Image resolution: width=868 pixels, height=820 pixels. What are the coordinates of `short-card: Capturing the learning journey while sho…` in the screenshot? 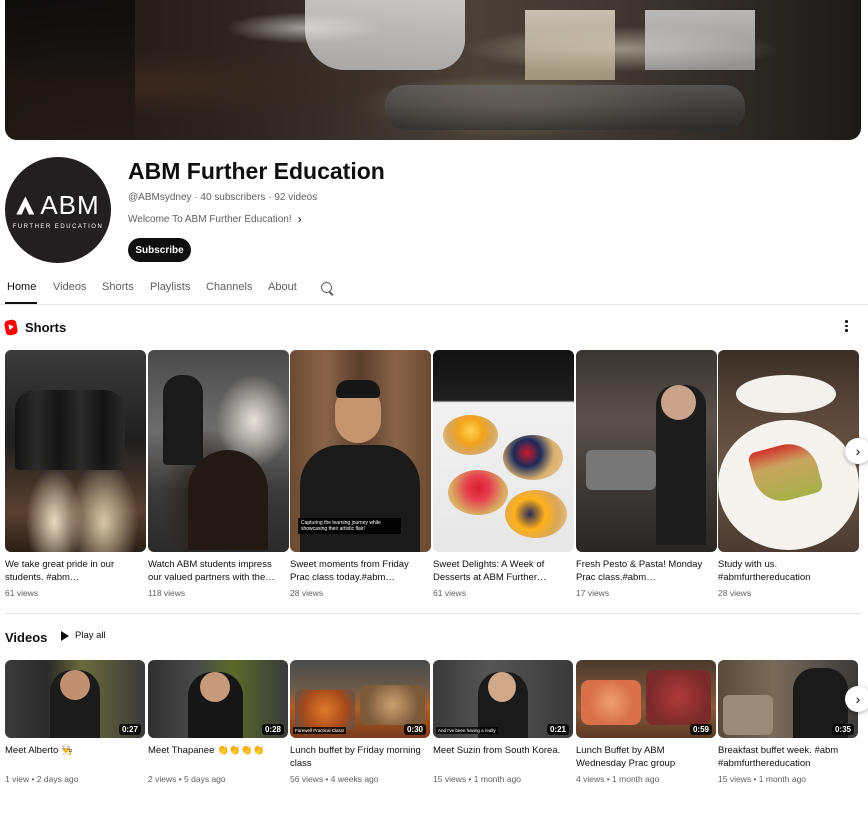 It's located at (360, 474).